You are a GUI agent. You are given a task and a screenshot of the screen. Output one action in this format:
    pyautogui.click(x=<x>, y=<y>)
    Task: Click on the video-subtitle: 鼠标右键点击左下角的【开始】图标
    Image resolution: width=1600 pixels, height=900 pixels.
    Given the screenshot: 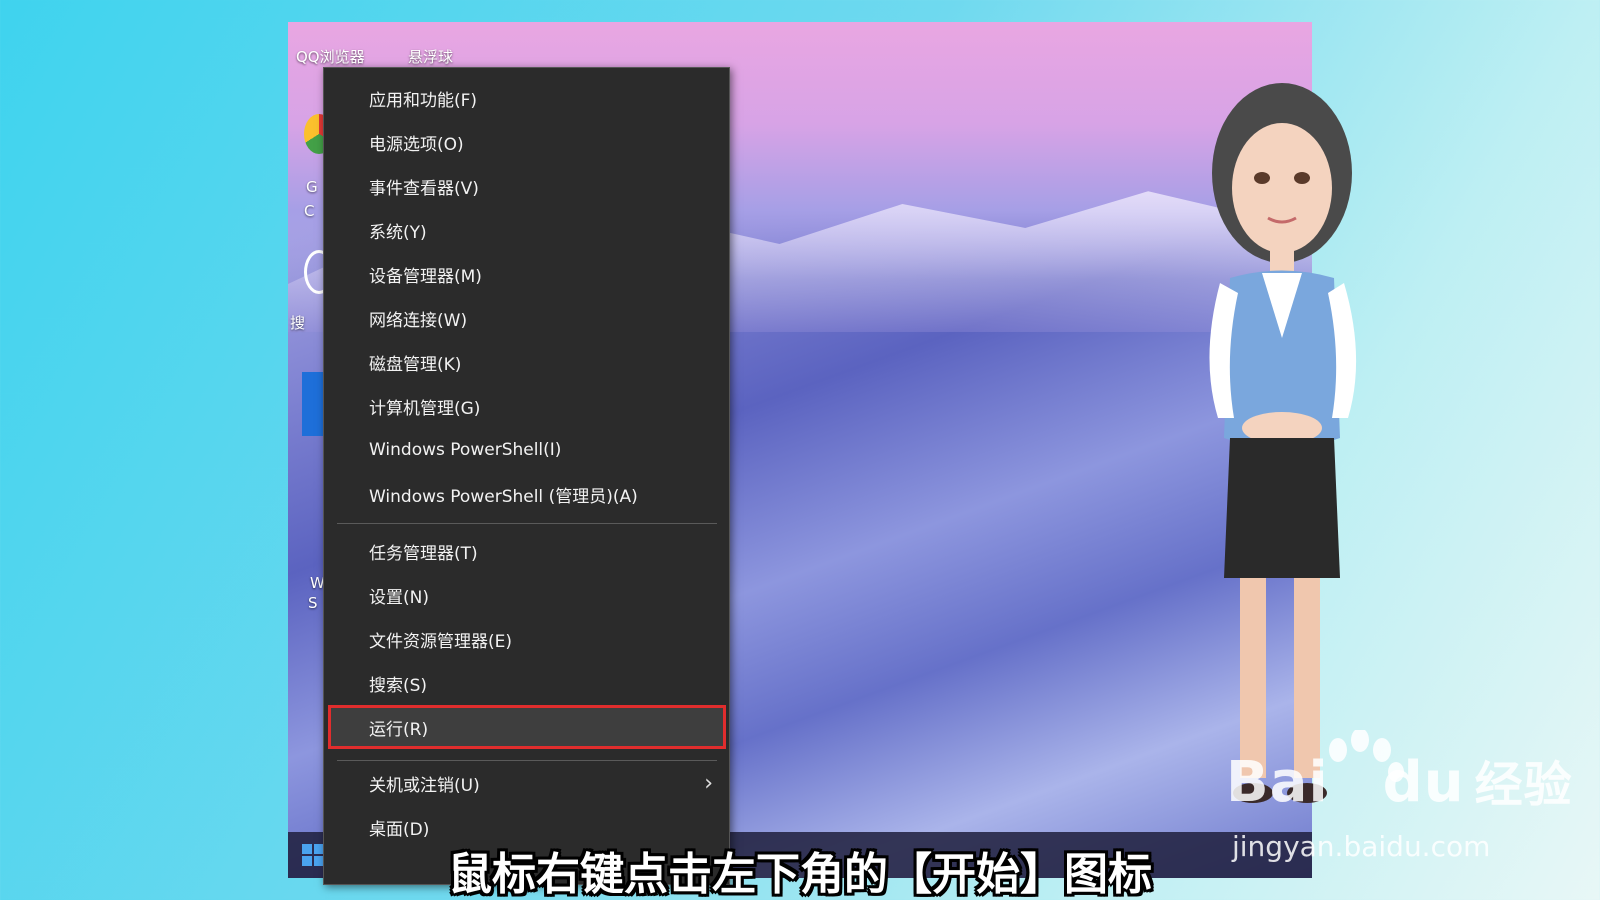 What is the action you would take?
    pyautogui.click(x=800, y=874)
    